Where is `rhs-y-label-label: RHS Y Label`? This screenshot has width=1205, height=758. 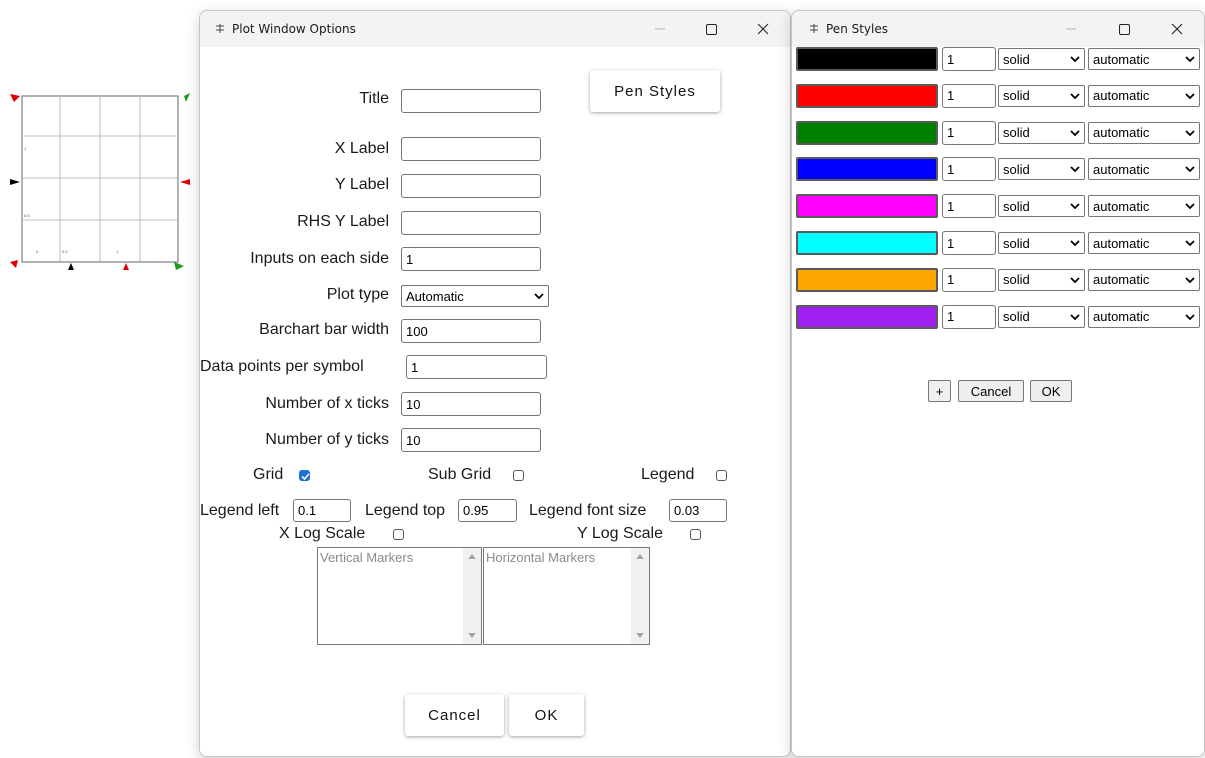
rhs-y-label-label: RHS Y Label is located at coordinates (343, 221).